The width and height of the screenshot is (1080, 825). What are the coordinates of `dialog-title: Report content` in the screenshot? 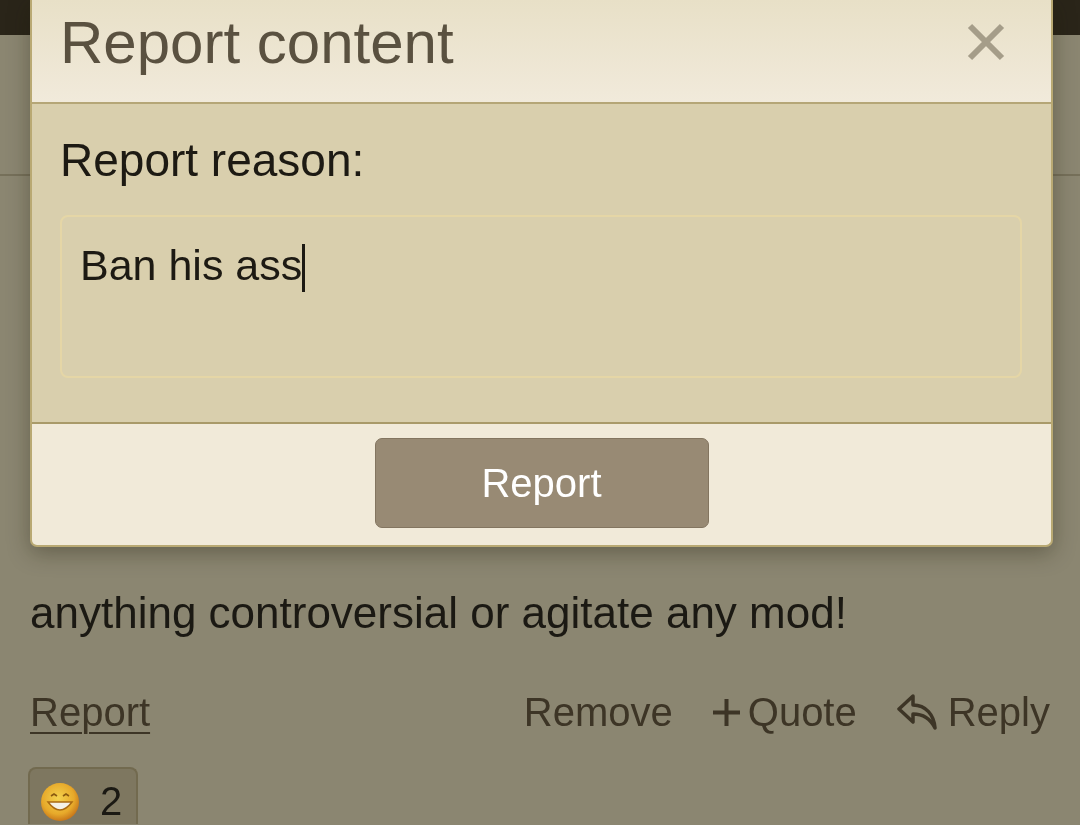 It's located at (257, 42).